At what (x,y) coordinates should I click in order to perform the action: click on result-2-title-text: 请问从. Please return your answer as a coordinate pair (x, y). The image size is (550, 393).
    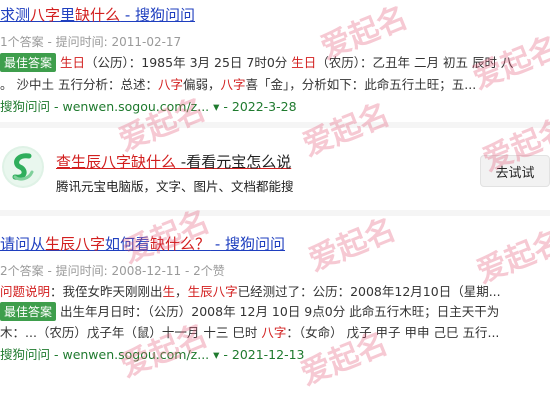
    Looking at the image, I should click on (23, 244).